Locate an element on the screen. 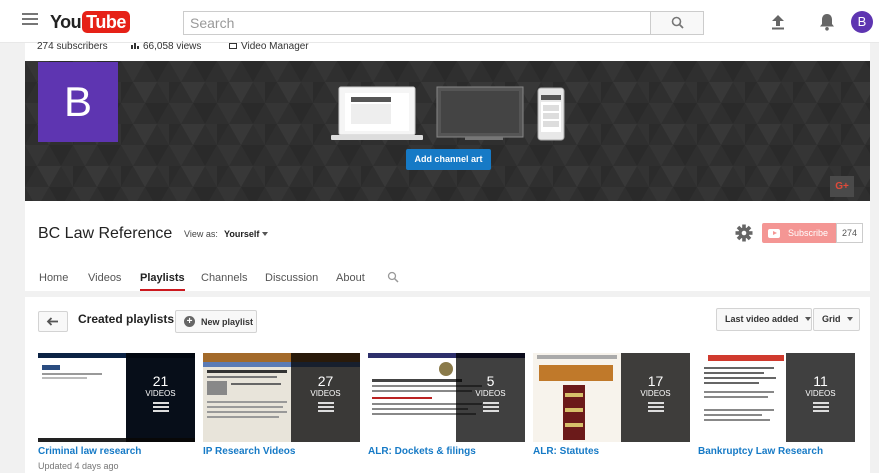  video-count-overlay: 27 VIDEOS is located at coordinates (325, 397).